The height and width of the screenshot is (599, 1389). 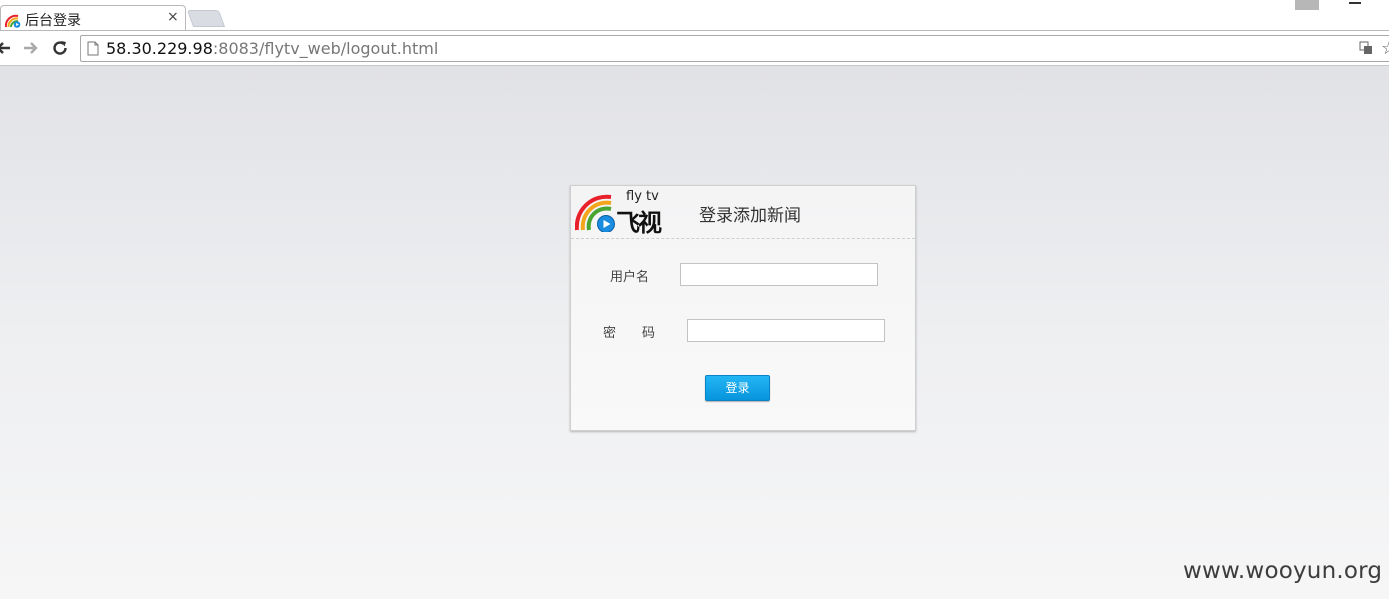 What do you see at coordinates (1307, 5) in the screenshot?
I see `user-profile-icon` at bounding box center [1307, 5].